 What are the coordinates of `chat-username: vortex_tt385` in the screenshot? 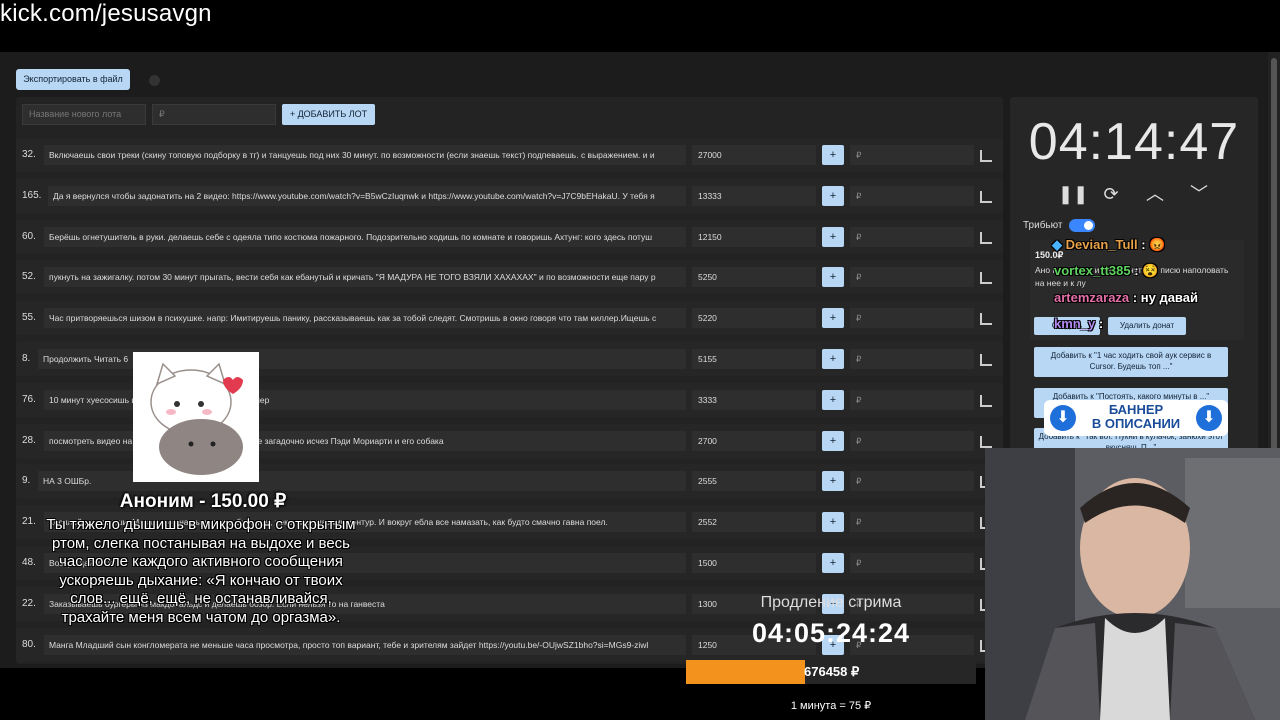 It's located at (1092, 270).